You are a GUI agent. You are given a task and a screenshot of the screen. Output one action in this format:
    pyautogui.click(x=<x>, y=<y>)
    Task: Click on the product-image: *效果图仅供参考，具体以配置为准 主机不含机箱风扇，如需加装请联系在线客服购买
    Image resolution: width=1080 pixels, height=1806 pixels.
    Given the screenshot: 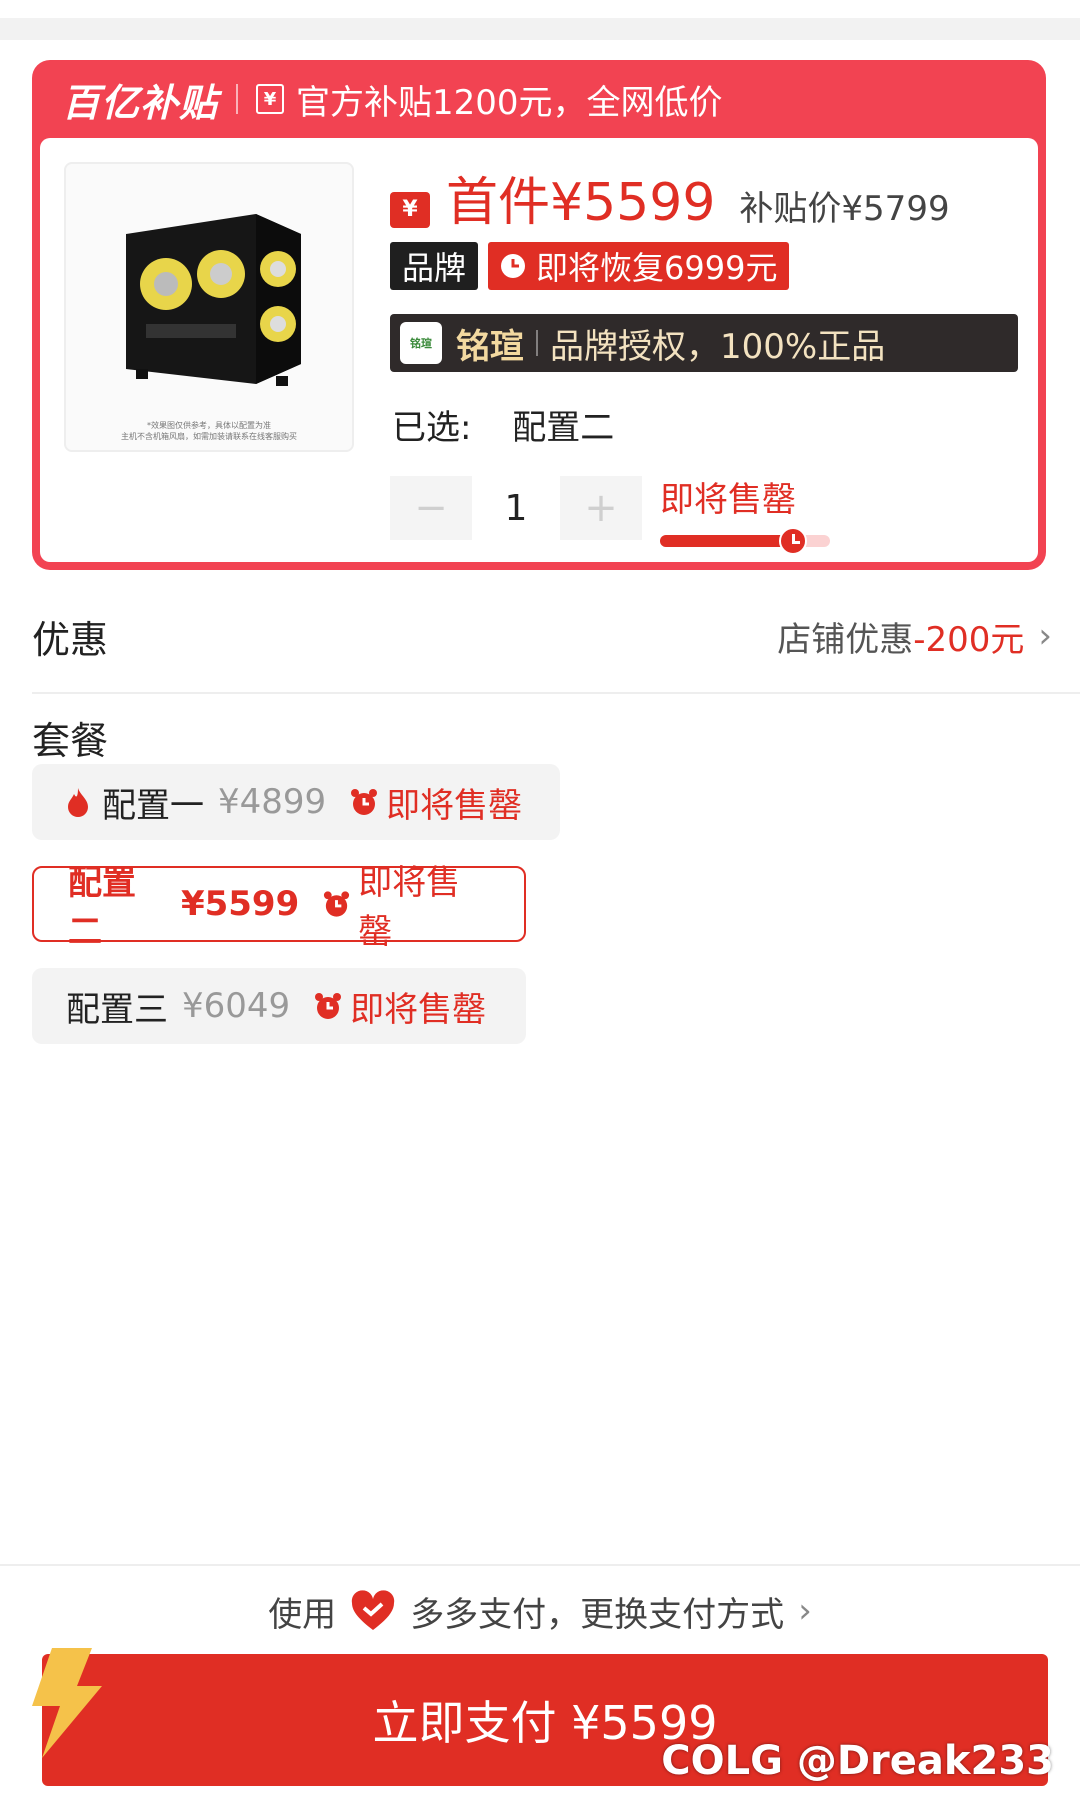 What is the action you would take?
    pyautogui.click(x=209, y=307)
    